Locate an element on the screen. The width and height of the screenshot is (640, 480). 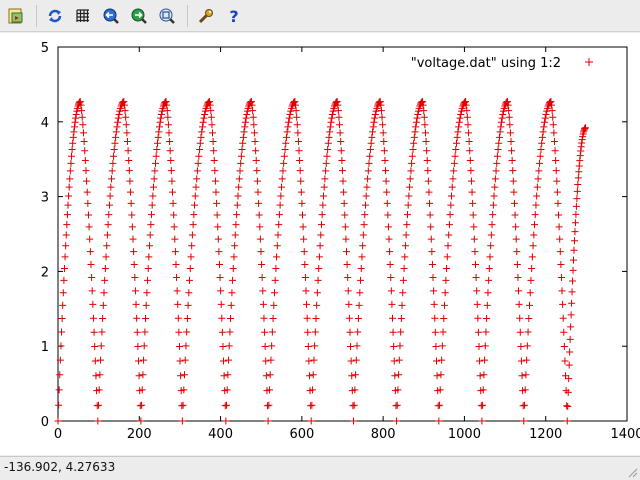
help-icon: ? is located at coordinates (234, 16).